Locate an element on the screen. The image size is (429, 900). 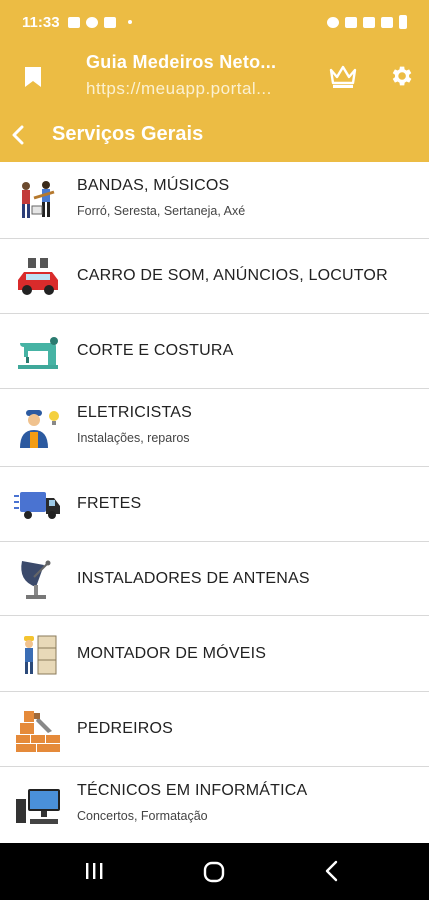
list-item: MONTADOR DE MÓVEIS is located at coordinates (214, 654).